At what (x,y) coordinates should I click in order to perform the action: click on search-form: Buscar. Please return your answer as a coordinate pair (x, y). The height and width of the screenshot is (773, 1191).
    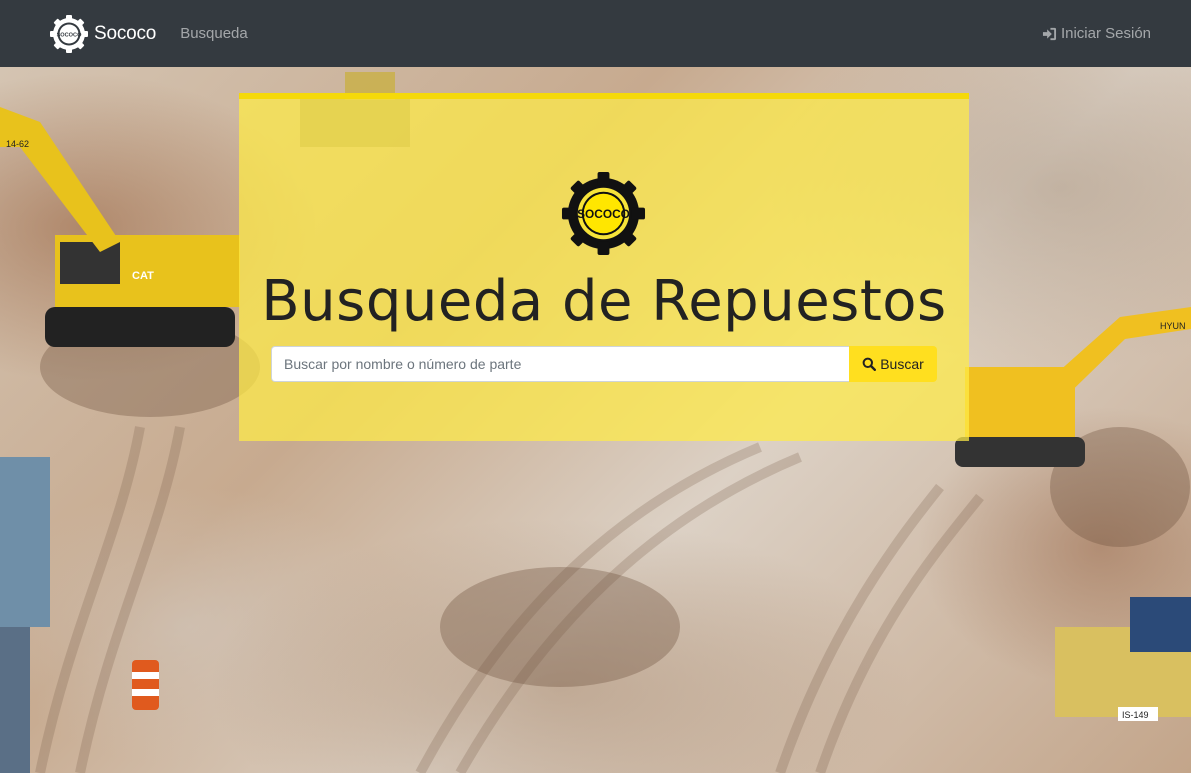
    Looking at the image, I should click on (604, 364).